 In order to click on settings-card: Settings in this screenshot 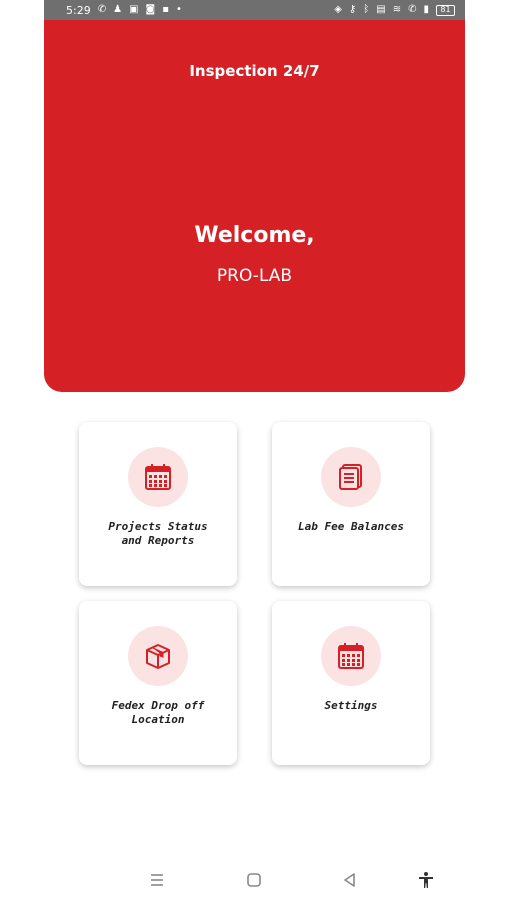, I will do `click(351, 683)`.